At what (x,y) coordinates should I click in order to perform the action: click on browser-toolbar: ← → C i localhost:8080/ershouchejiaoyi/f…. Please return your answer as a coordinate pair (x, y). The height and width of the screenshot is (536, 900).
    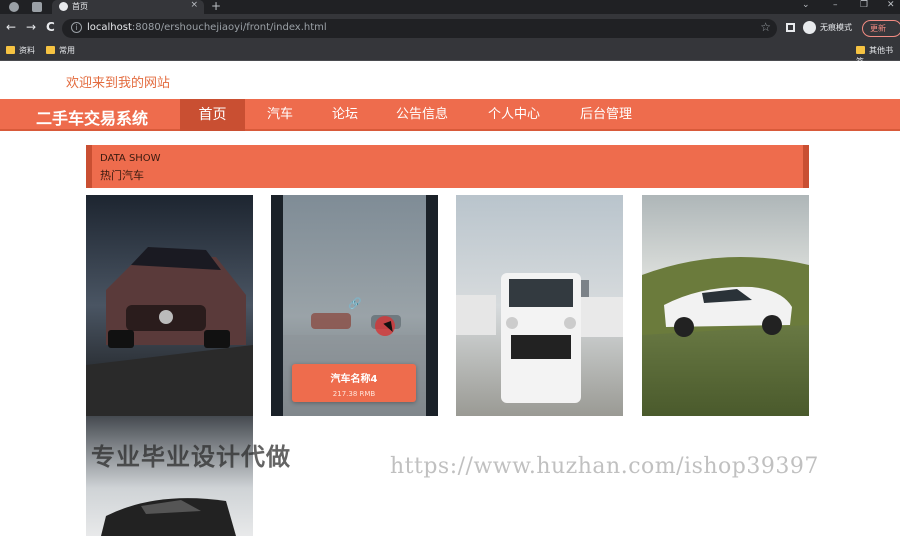
    Looking at the image, I should click on (450, 28).